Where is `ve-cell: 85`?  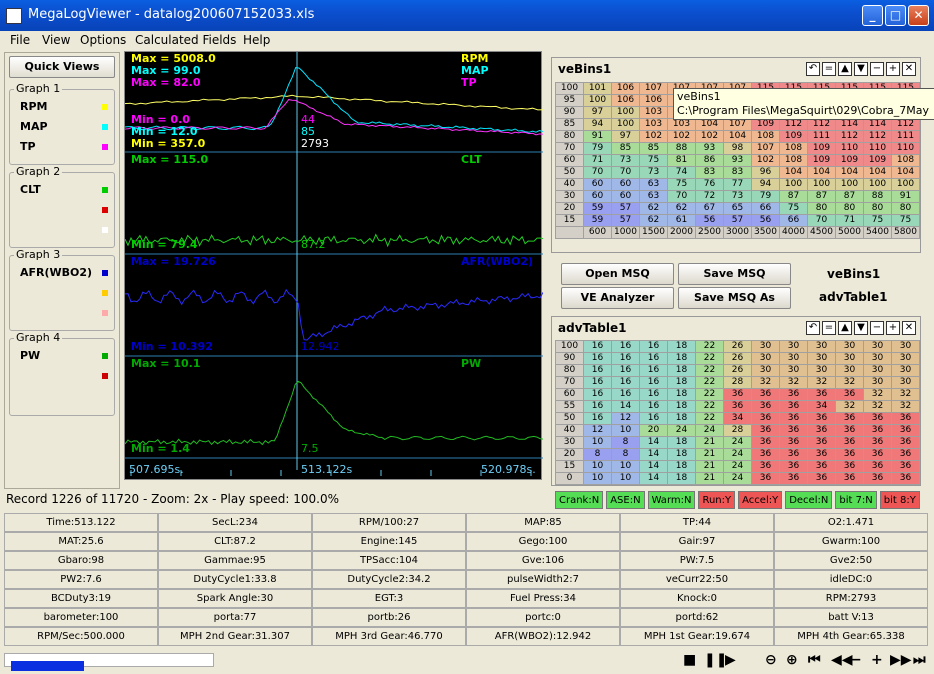 ve-cell: 85 is located at coordinates (625, 148).